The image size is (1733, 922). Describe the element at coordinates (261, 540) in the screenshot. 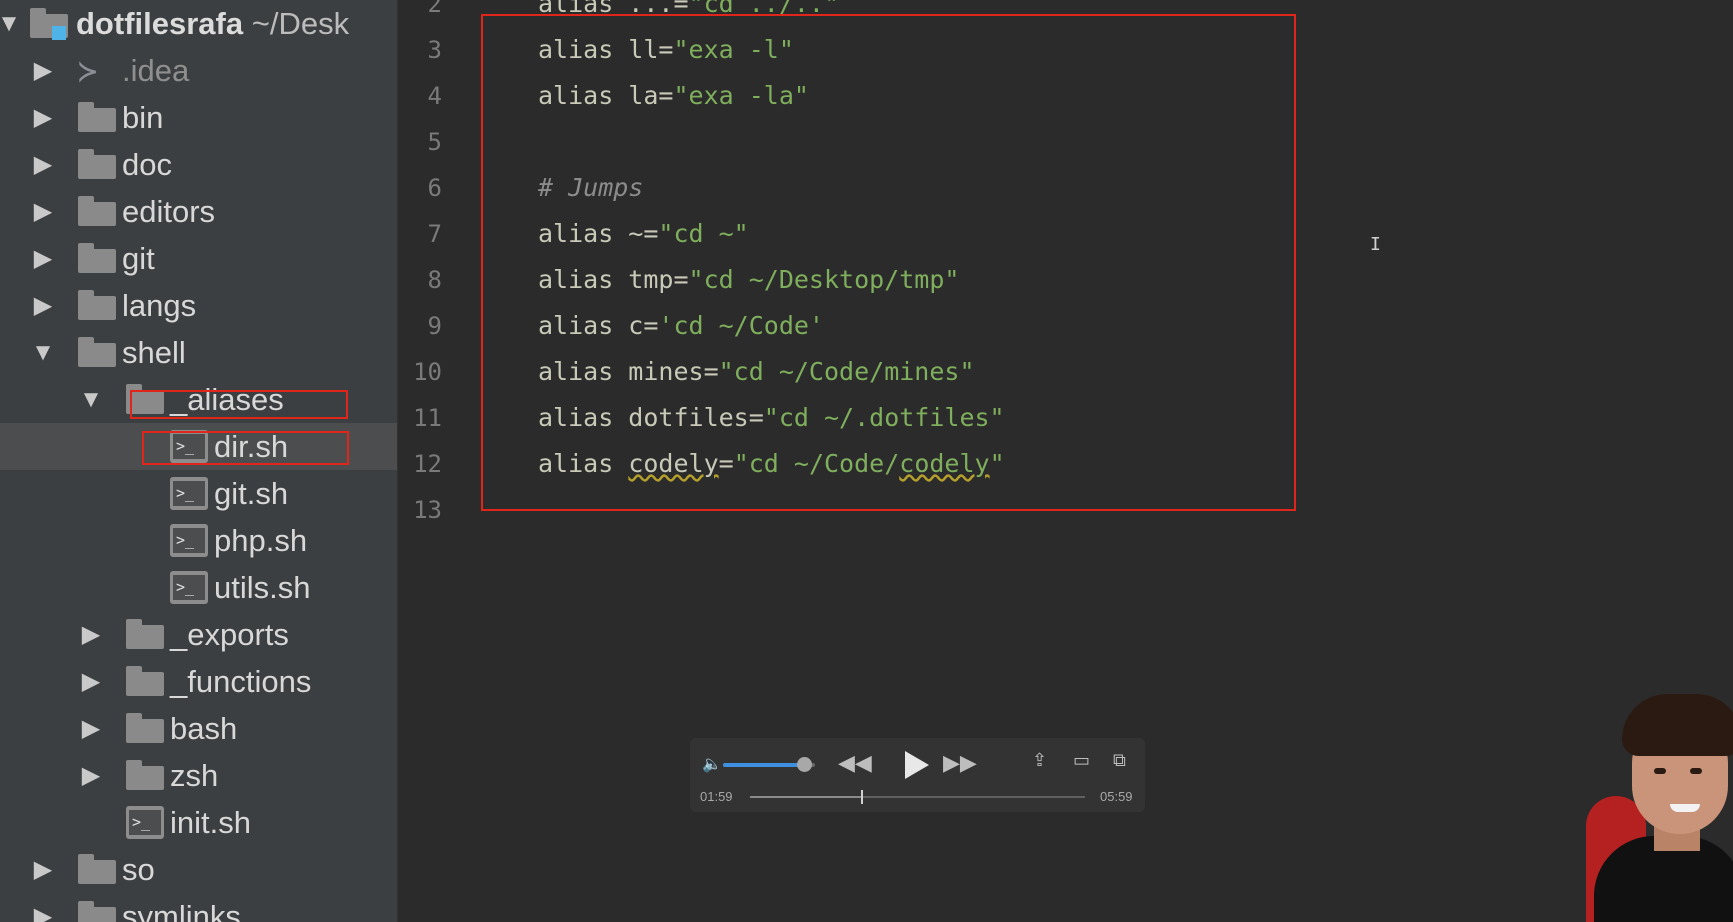

I see `tree-item-label: php.sh` at that location.